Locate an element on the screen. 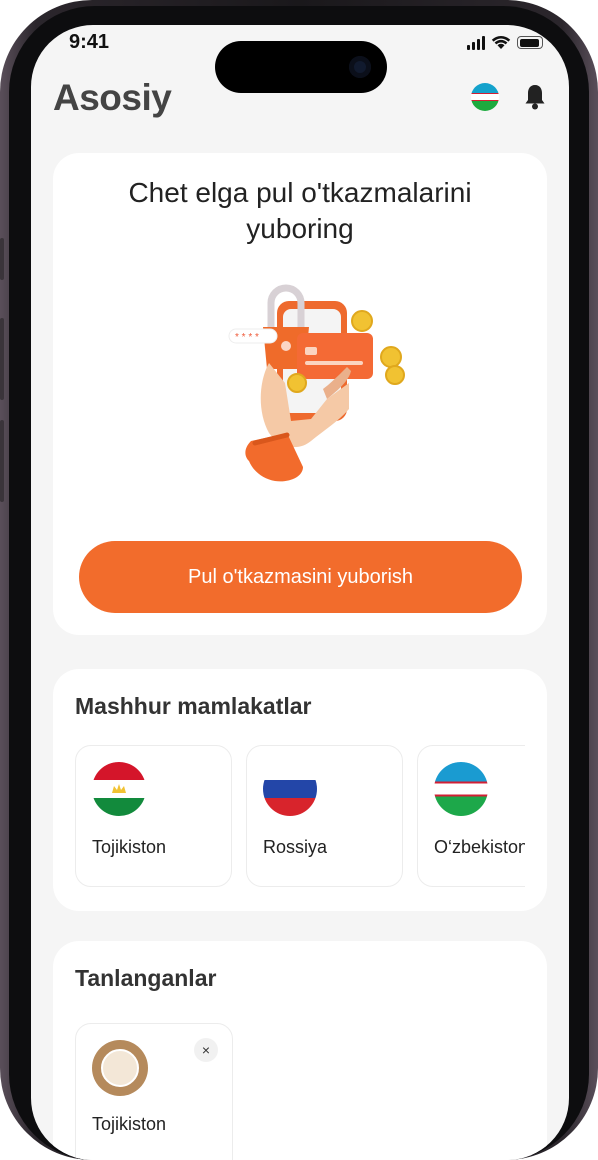 This screenshot has height=1160, width=598. country-card-uzbekistan: O‘zbekiston is located at coordinates (471, 816).